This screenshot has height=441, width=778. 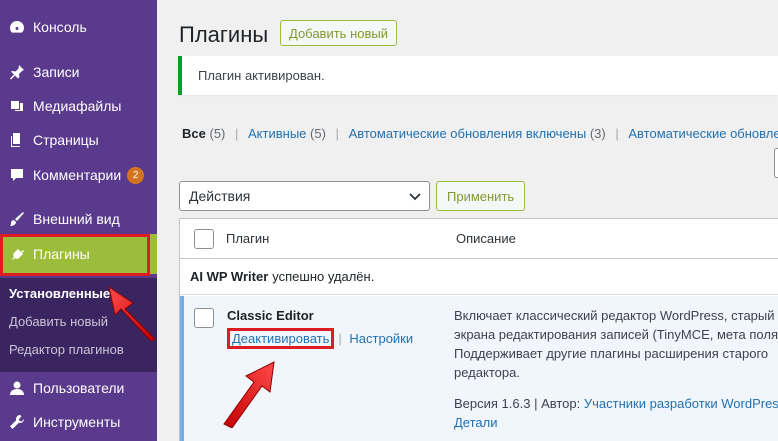 What do you see at coordinates (204, 318) in the screenshot?
I see `plugin-checkbox` at bounding box center [204, 318].